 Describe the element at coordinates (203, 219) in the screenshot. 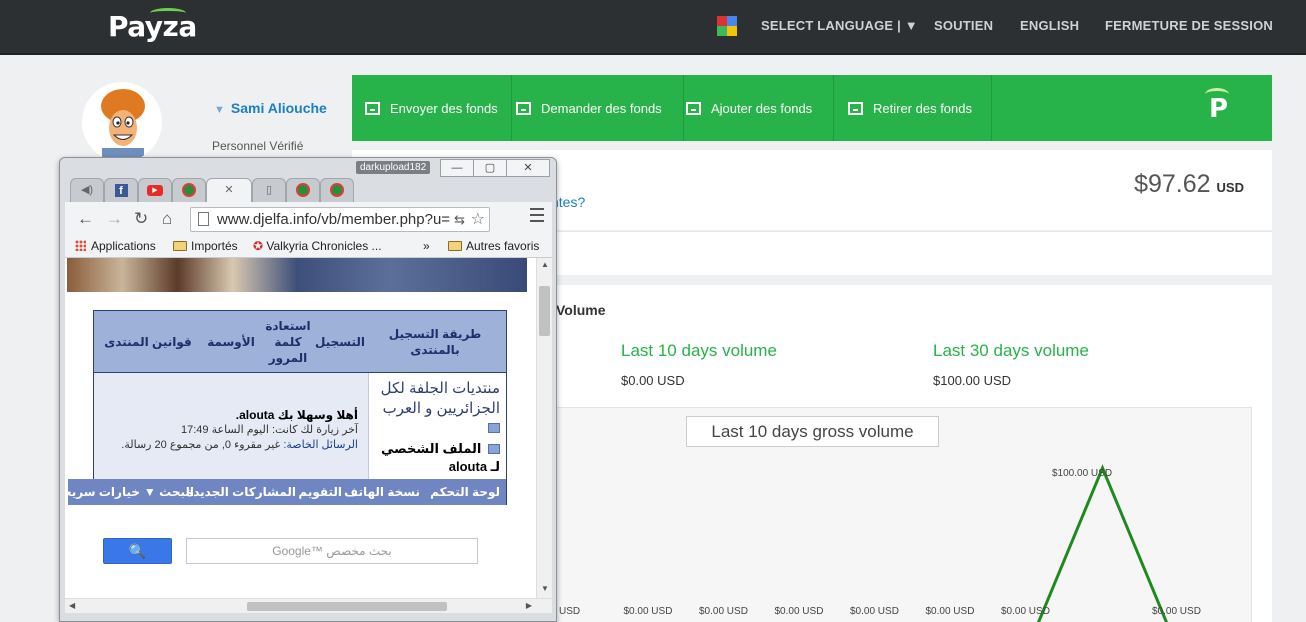

I see `page-icon` at that location.